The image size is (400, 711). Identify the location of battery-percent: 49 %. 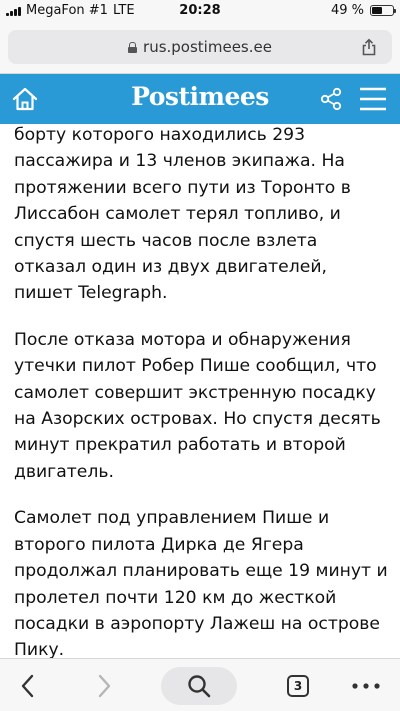
(347, 10).